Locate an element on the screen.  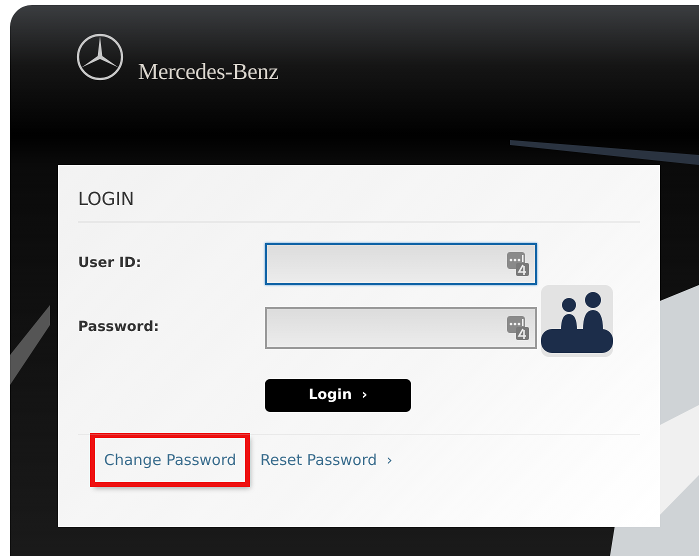
field-label: Password: is located at coordinates (119, 328).